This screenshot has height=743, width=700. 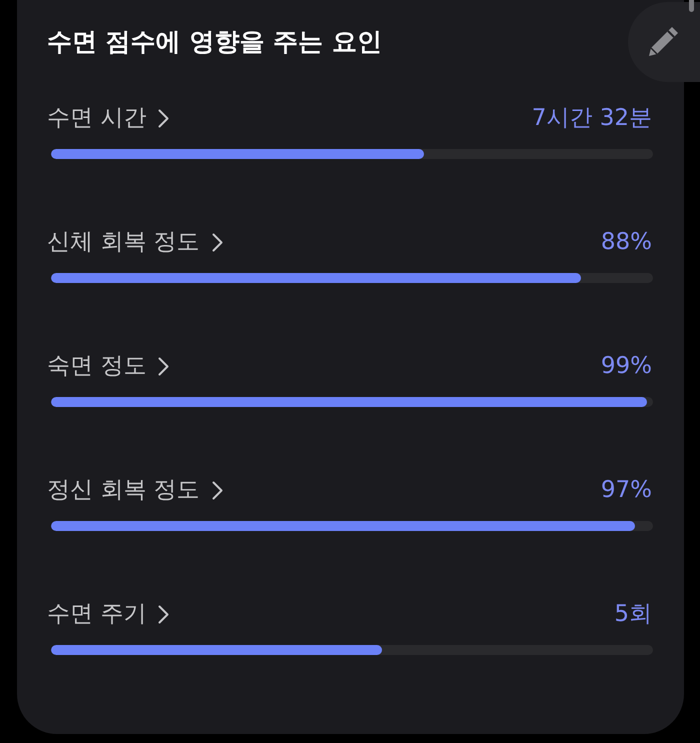 I want to click on section-title: 수면 점수에 영향을 주는 요인, so click(x=215, y=42).